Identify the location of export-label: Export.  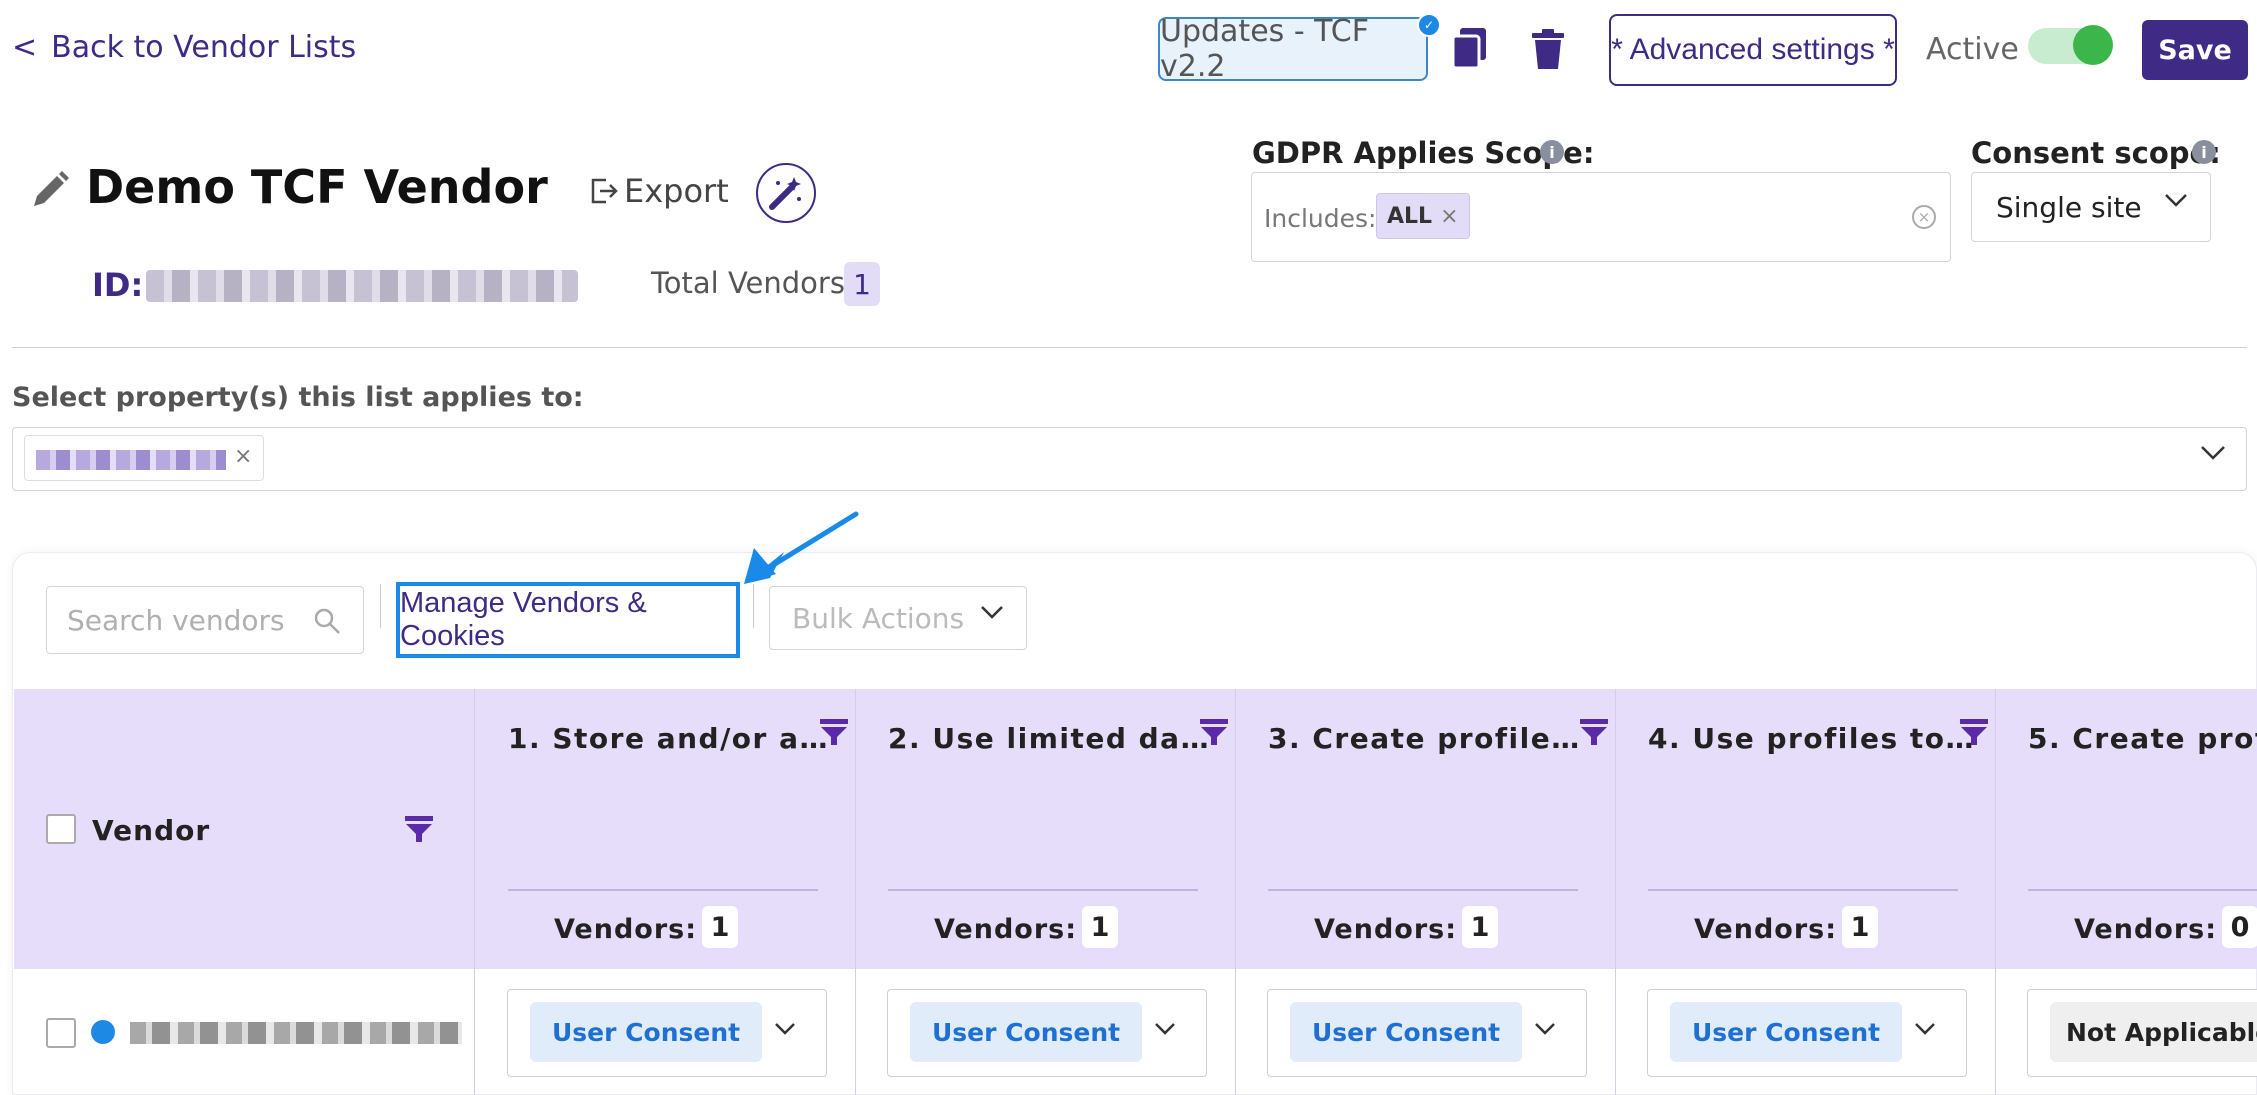
(676, 191).